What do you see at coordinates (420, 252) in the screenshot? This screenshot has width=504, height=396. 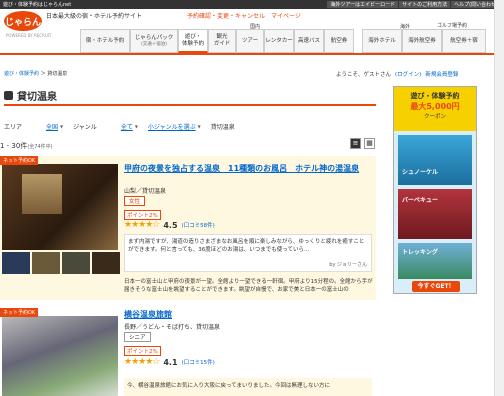 I see `banner-label: トレッキング` at bounding box center [420, 252].